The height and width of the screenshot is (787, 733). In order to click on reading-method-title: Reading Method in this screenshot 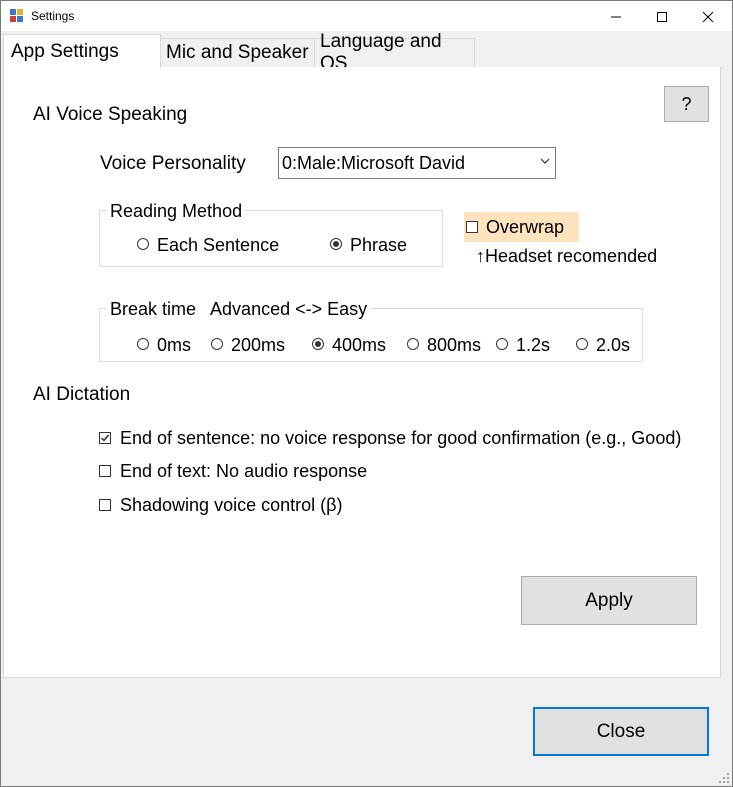, I will do `click(176, 211)`.